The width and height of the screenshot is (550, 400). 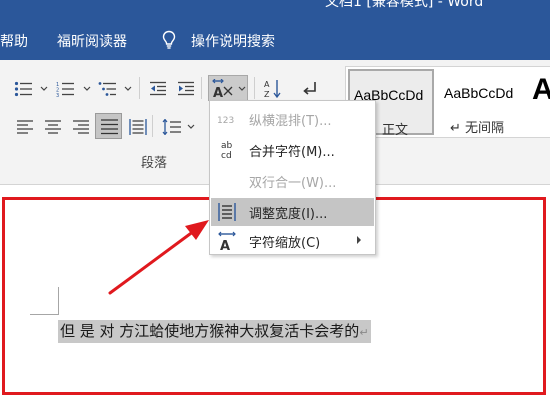 I want to click on asian-layout-icon: A, so click(x=222, y=89).